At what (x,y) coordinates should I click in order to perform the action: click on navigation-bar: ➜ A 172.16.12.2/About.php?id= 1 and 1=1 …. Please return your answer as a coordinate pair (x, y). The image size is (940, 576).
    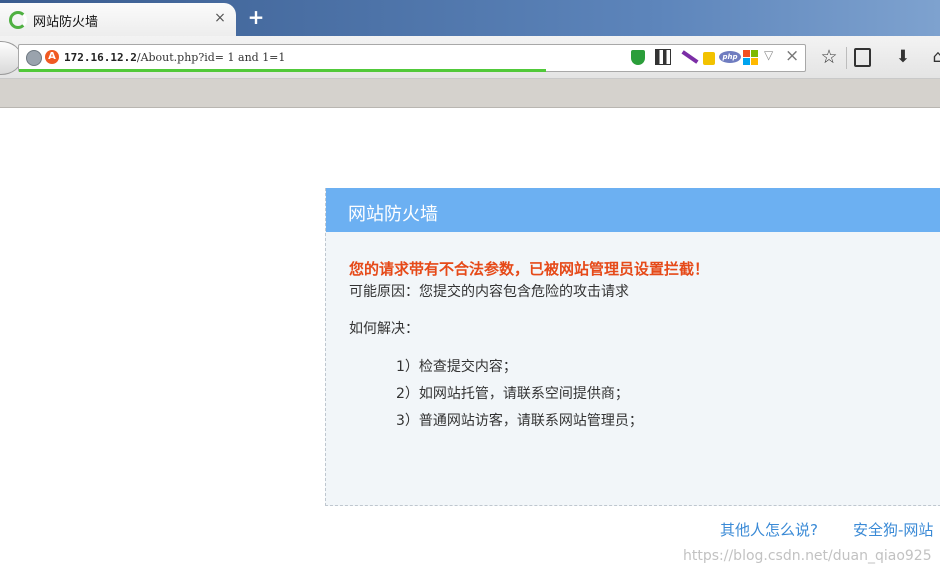
    Looking at the image, I should click on (470, 57).